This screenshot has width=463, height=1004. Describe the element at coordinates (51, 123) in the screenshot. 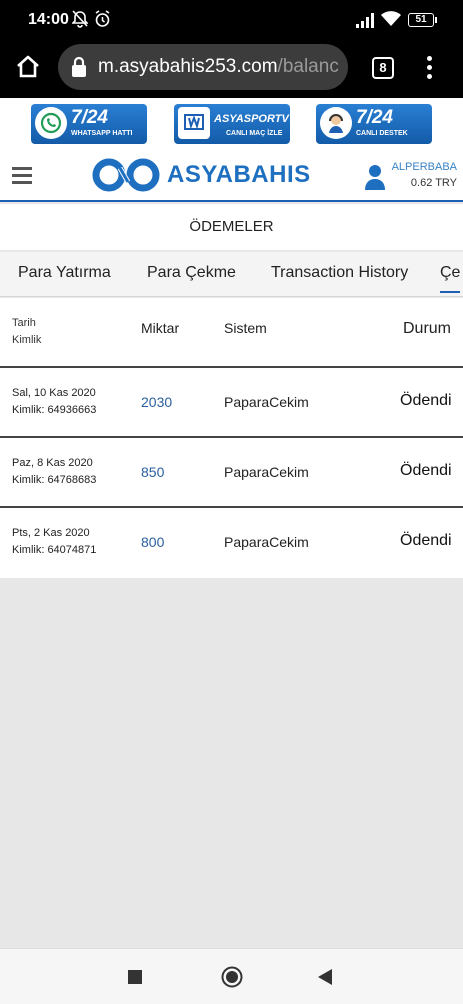

I see `whatsapp-icon` at that location.